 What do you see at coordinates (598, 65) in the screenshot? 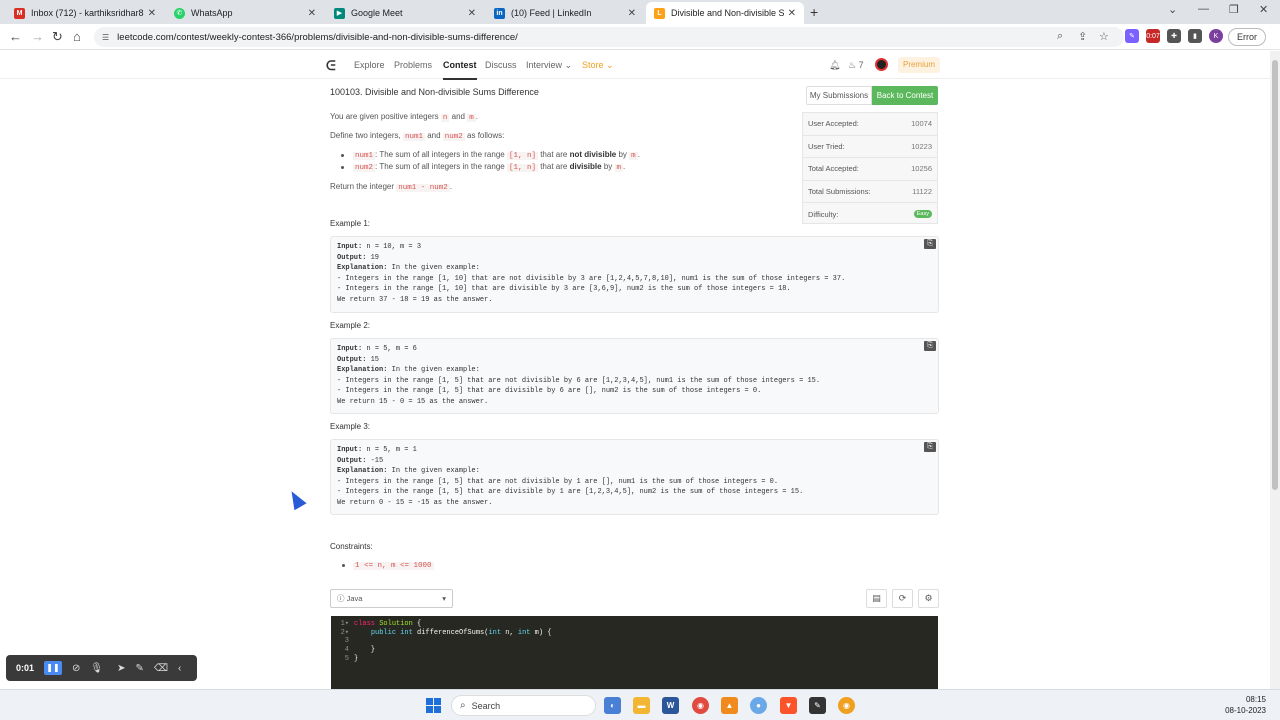
I see `nav-store: Store ⌄` at bounding box center [598, 65].